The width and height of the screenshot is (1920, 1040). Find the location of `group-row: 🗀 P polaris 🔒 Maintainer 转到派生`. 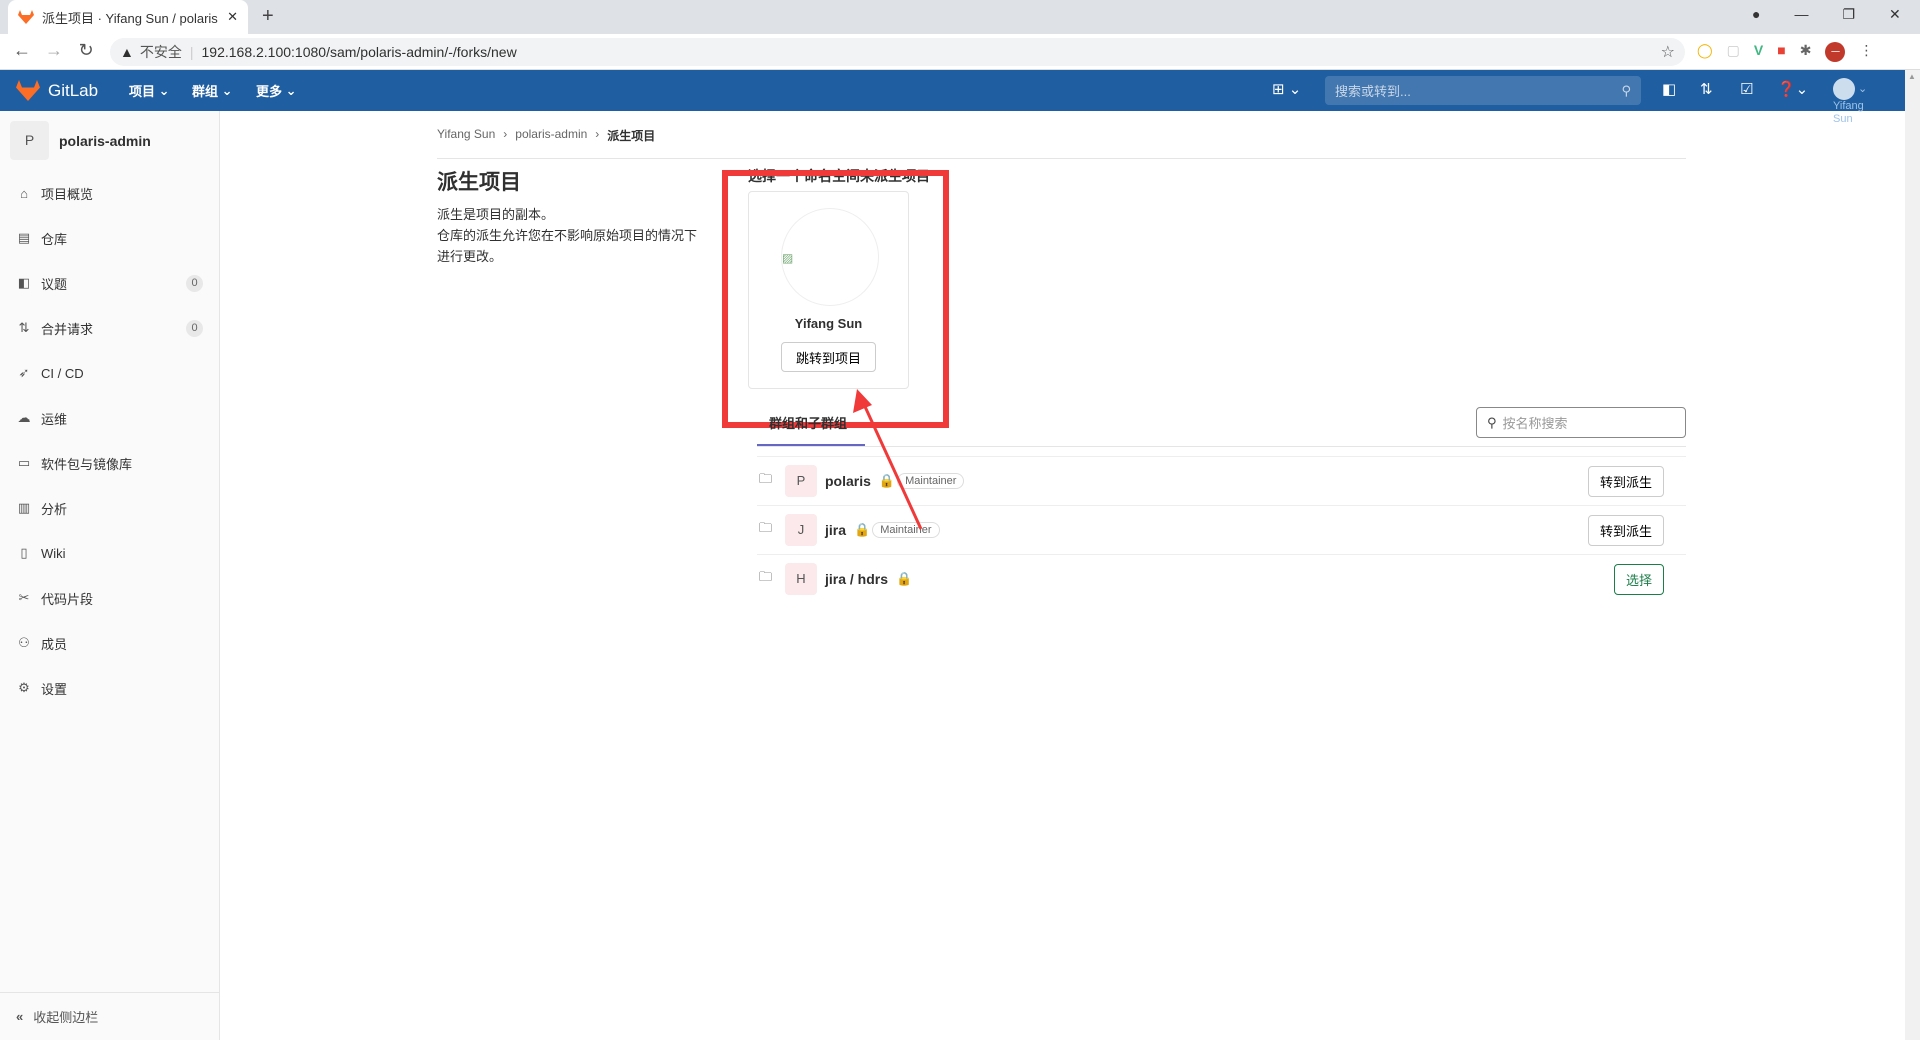

group-row: 🗀 P polaris 🔒 Maintainer 转到派生 is located at coordinates (1221, 480).